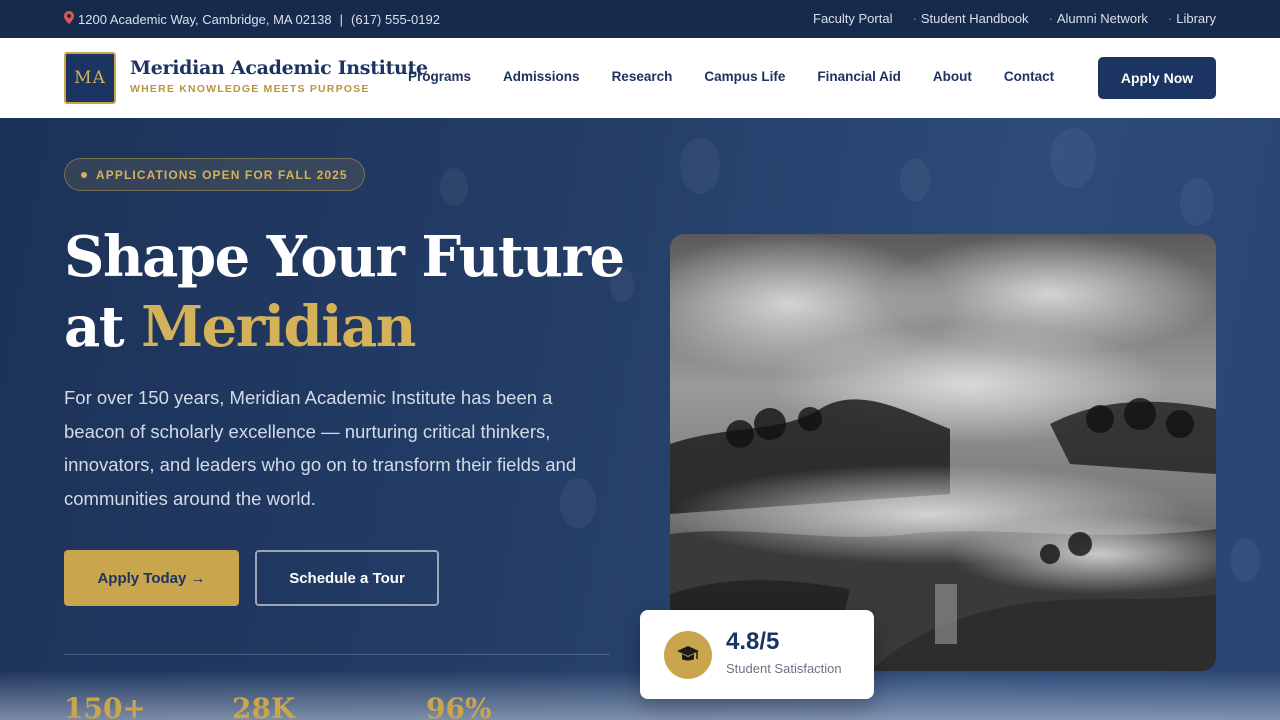 This screenshot has height=720, width=1280. I want to click on apply-today-button: Apply Today →, so click(151, 578).